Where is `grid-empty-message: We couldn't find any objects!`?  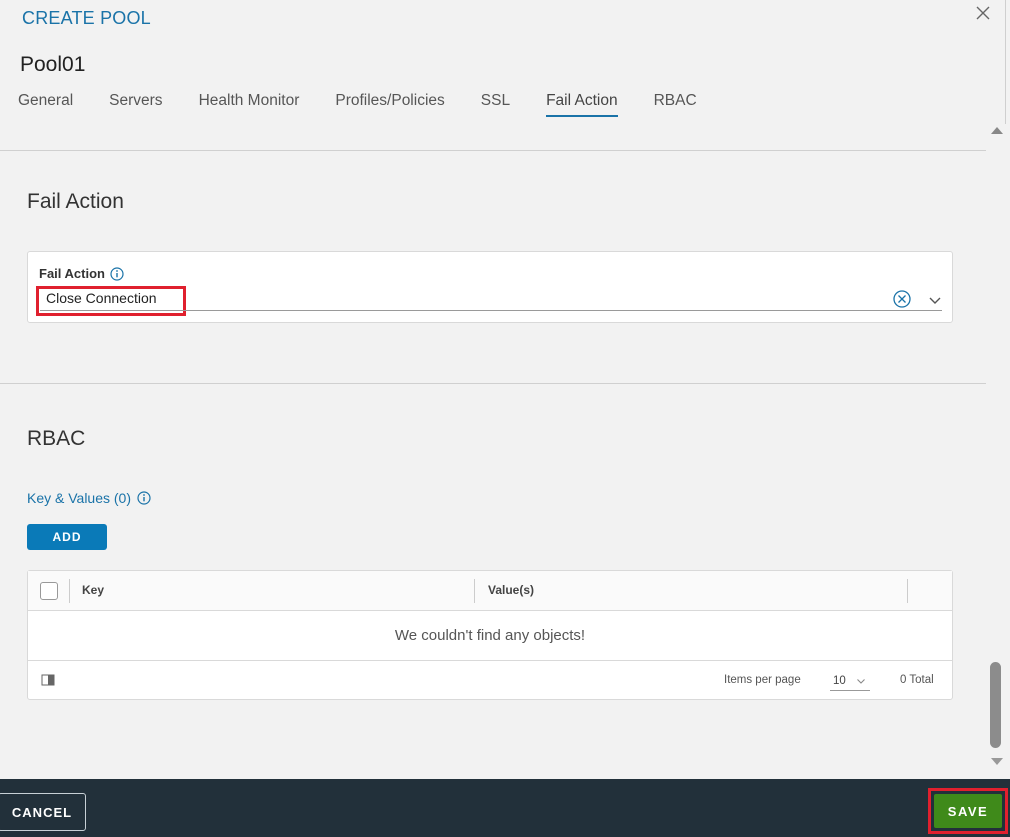 grid-empty-message: We couldn't find any objects! is located at coordinates (490, 636).